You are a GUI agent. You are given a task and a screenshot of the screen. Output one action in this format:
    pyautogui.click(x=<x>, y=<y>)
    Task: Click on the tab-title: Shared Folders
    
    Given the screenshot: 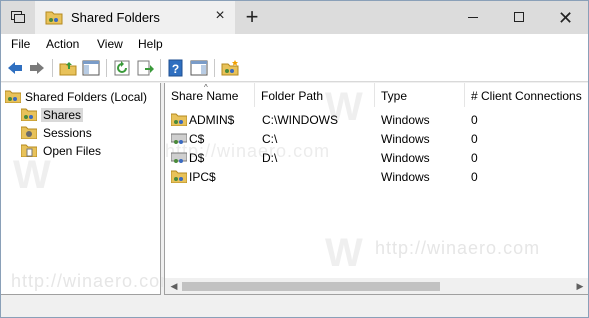 What is the action you would take?
    pyautogui.click(x=115, y=17)
    